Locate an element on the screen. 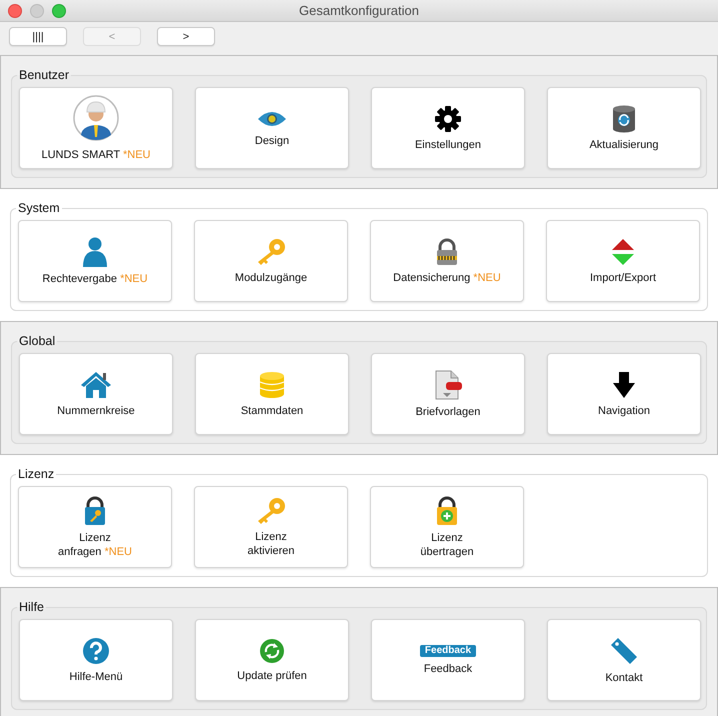 The height and width of the screenshot is (716, 718). padlock-plus-icon is located at coordinates (447, 511).